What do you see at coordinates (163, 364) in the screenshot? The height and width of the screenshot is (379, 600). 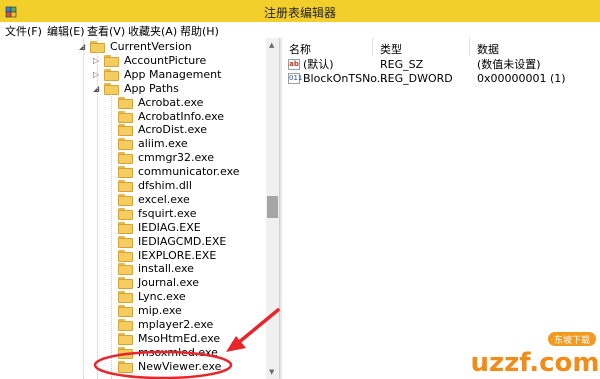 I see `highlight-ellipse` at bounding box center [163, 364].